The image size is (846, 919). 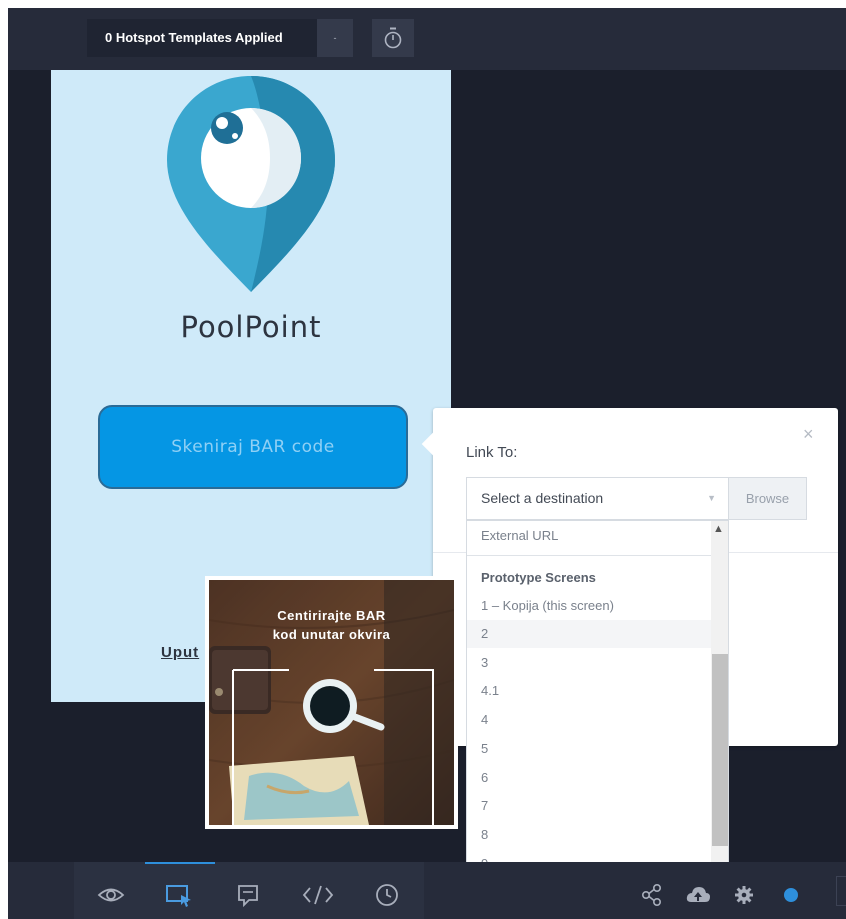 I want to click on eye-icon, so click(x=111, y=895).